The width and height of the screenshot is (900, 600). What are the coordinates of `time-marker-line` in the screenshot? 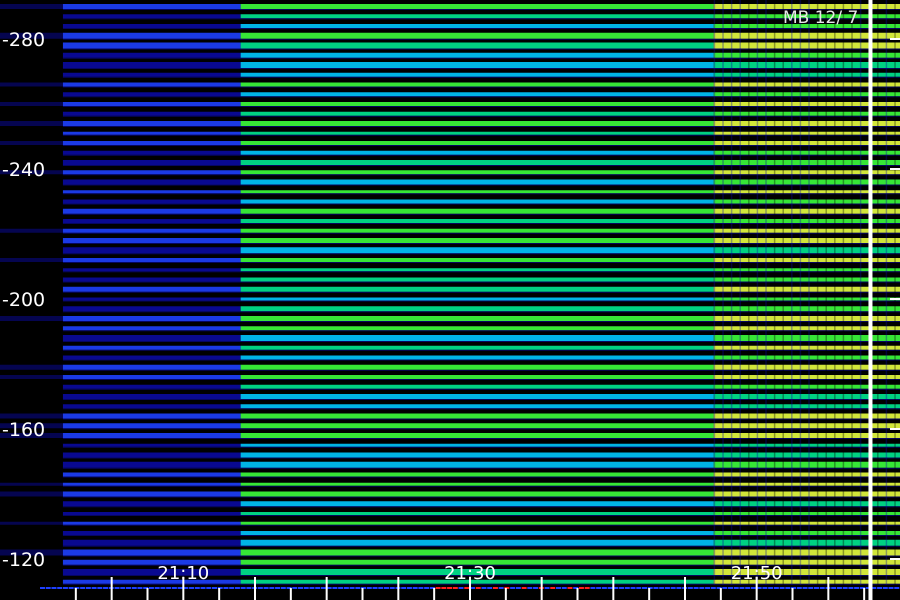 It's located at (870, 300).